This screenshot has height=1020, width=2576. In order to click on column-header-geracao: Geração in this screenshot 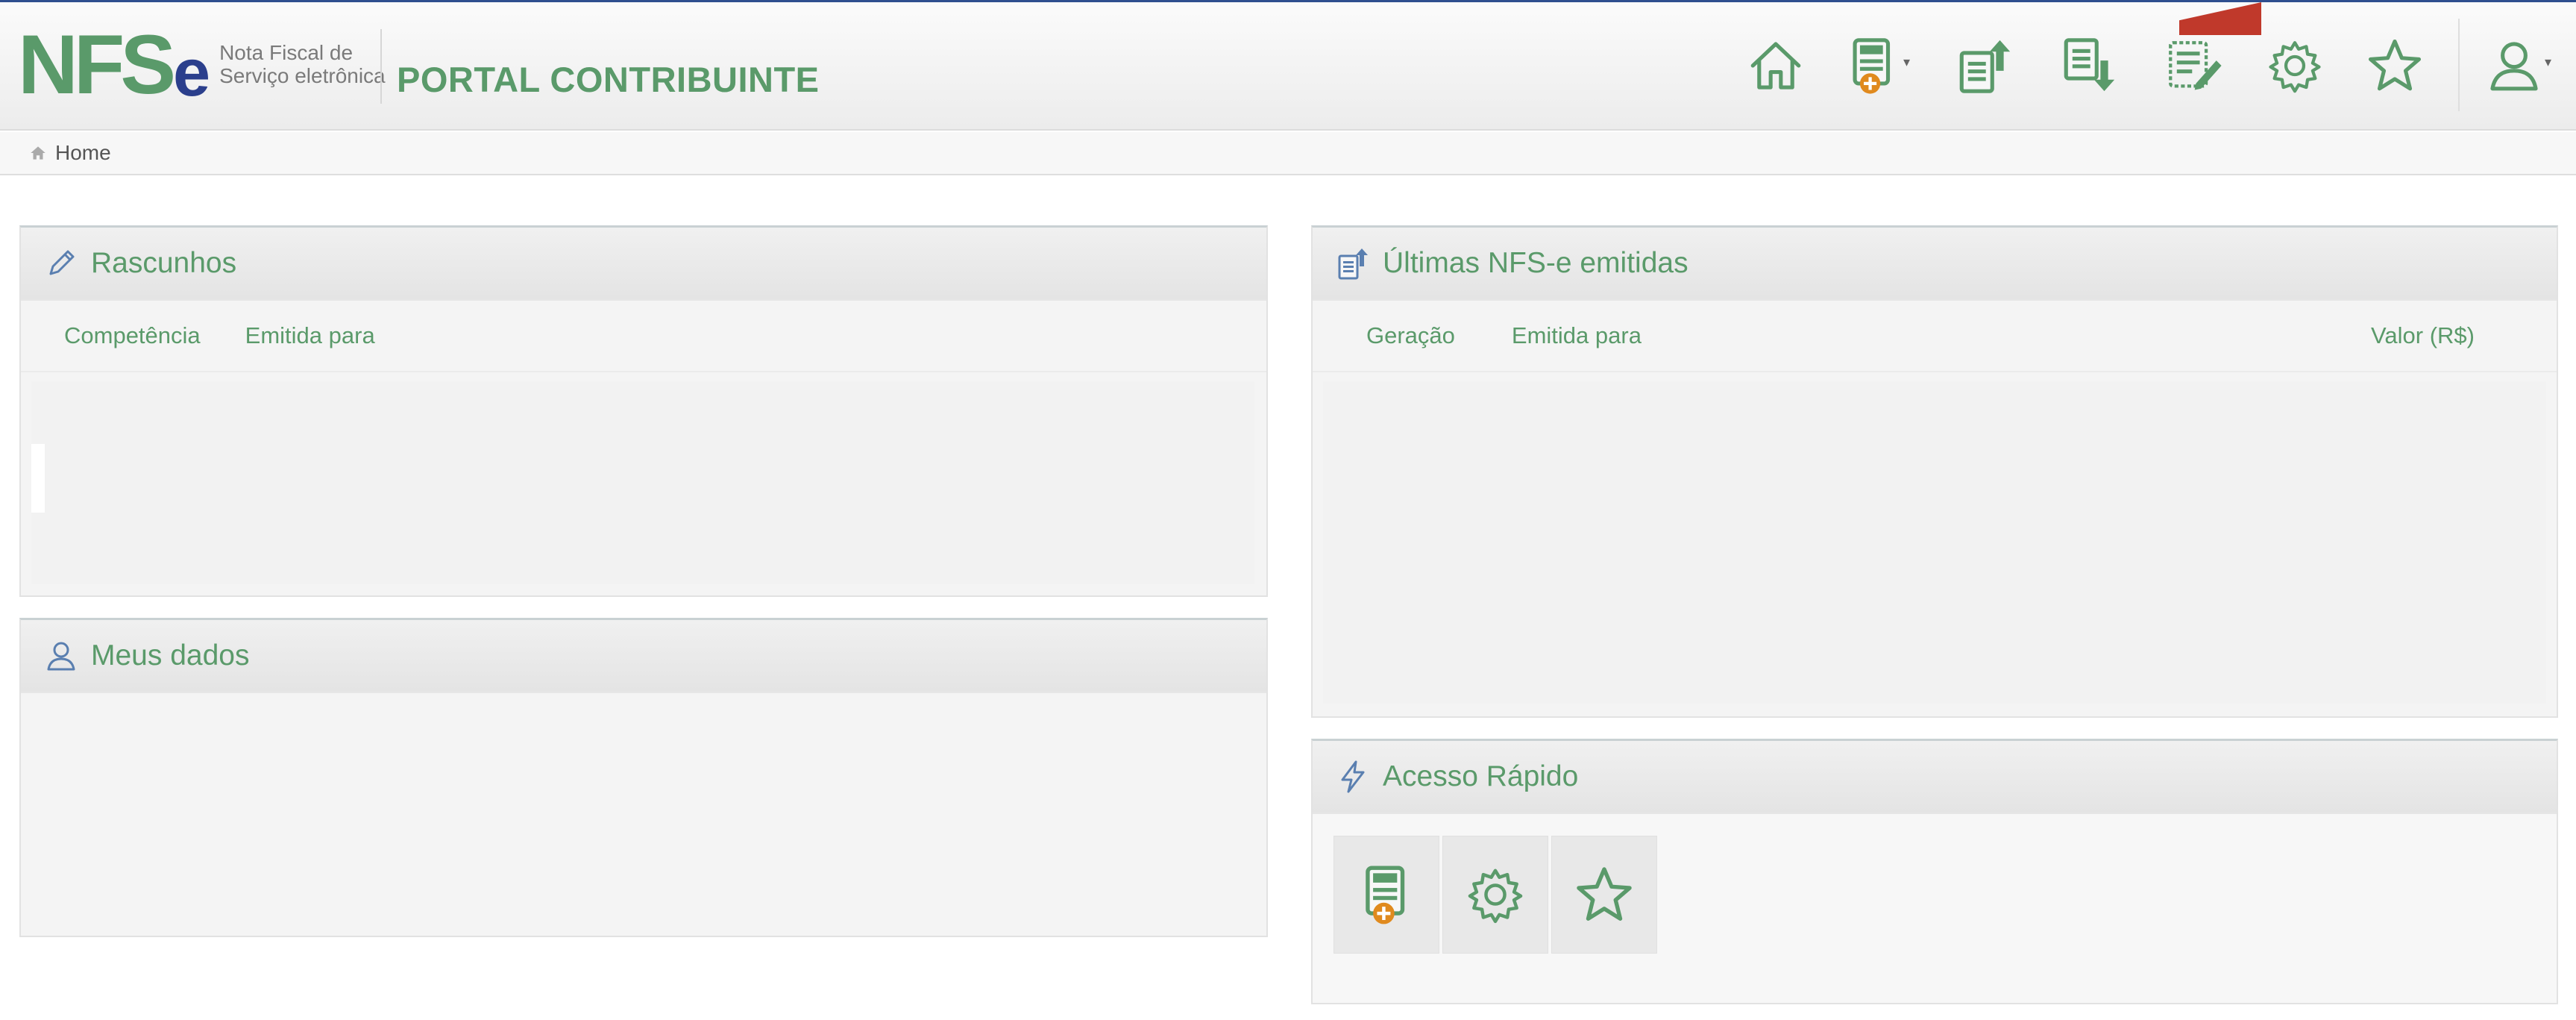, I will do `click(1411, 335)`.